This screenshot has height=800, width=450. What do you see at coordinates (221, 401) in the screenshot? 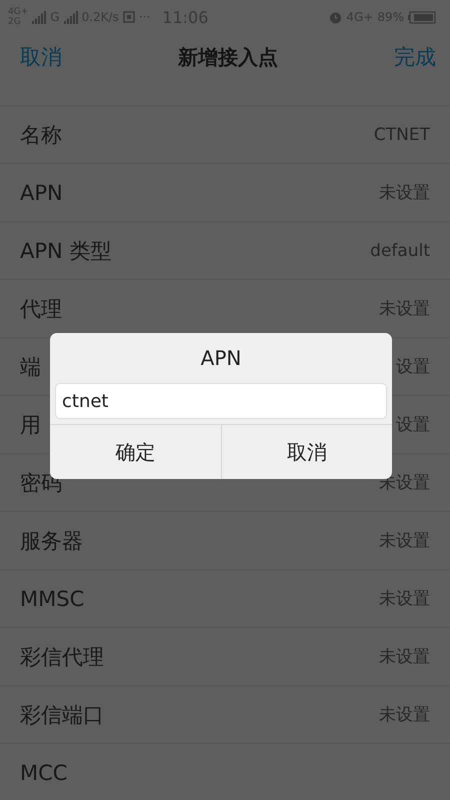
I see `input-field: ctnet` at bounding box center [221, 401].